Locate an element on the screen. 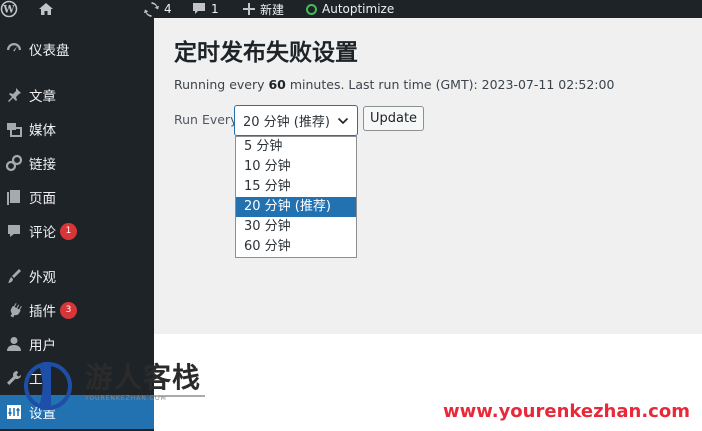 This screenshot has width=702, height=431. comment-bubble-icon is located at coordinates (199, 8).